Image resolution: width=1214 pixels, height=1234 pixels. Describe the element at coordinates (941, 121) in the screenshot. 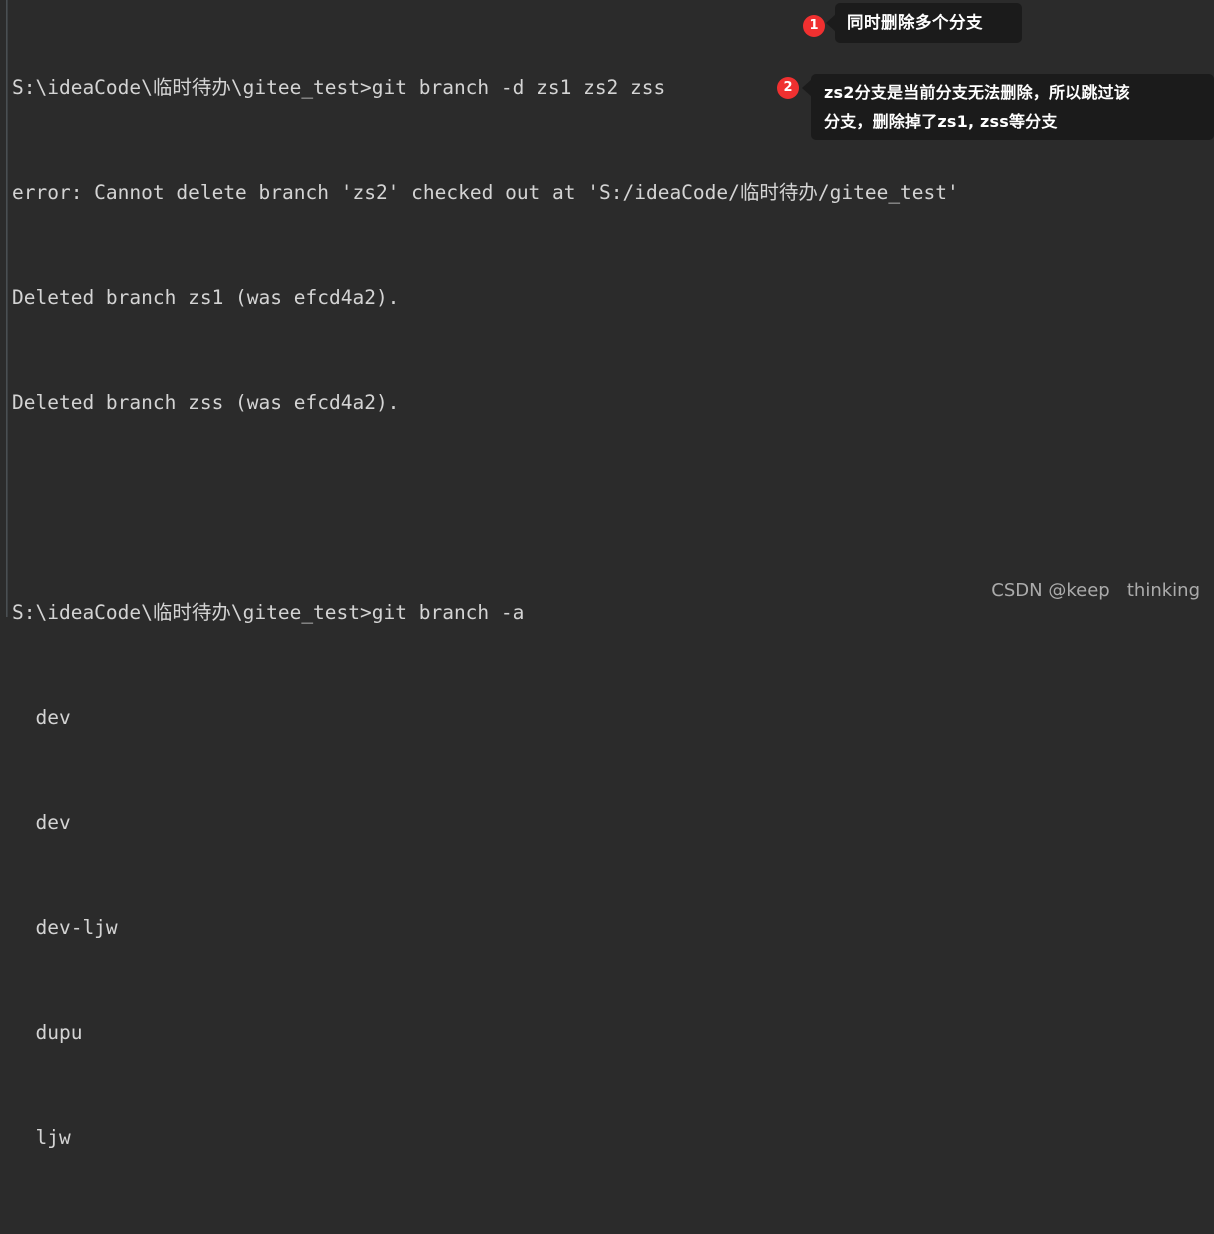

I see `annotation-tooltip-2-line-2: 分支，删除掉了zs1, zss等分支` at that location.